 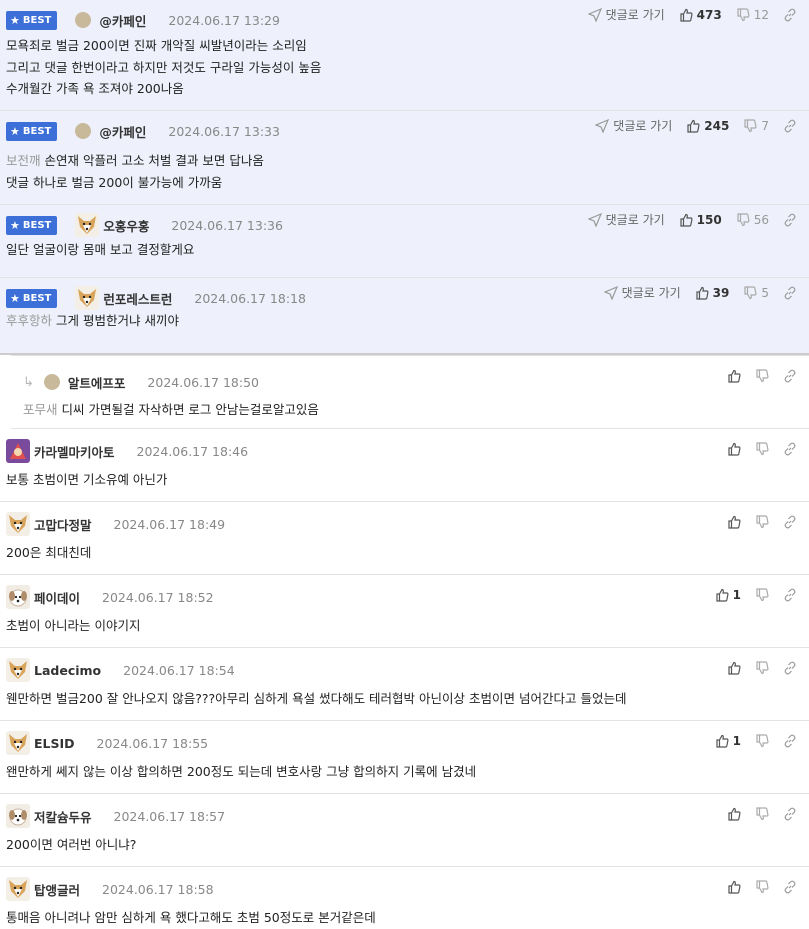 I want to click on comment-header: 고맙다정말 2024.06.17 18:49, so click(x=404, y=524).